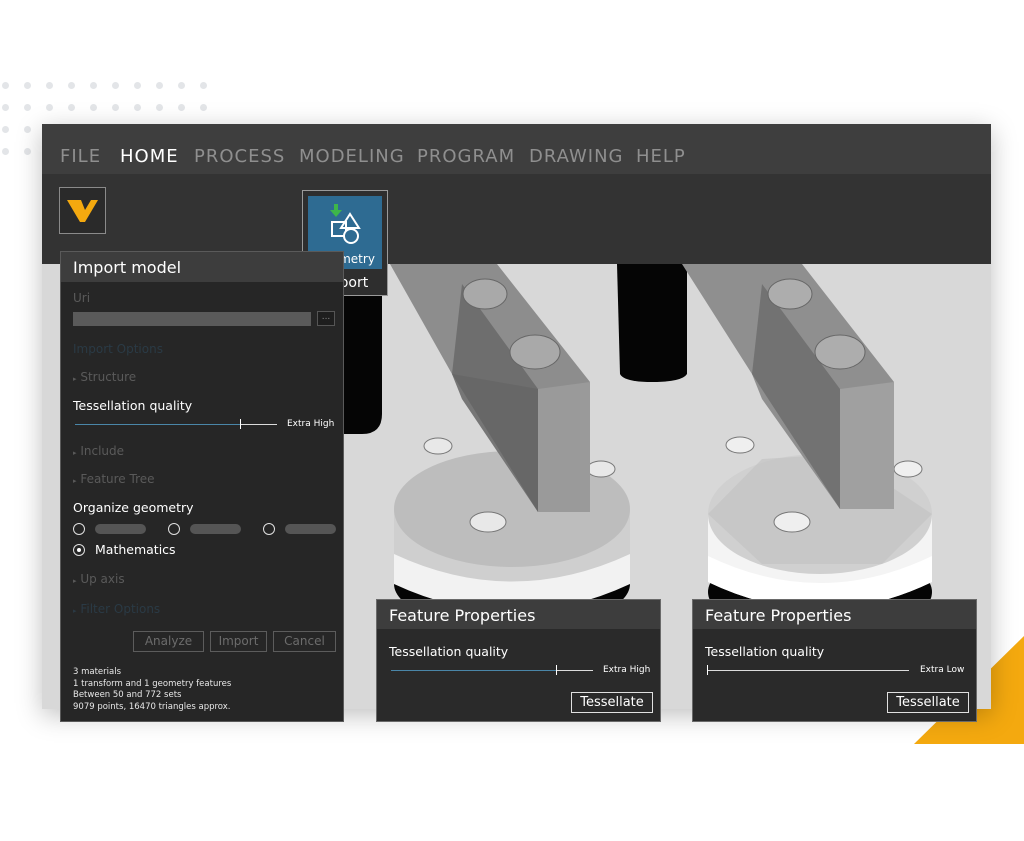 The height and width of the screenshot is (841, 1024). What do you see at coordinates (80, 156) in the screenshot?
I see `menu-file: FILE` at bounding box center [80, 156].